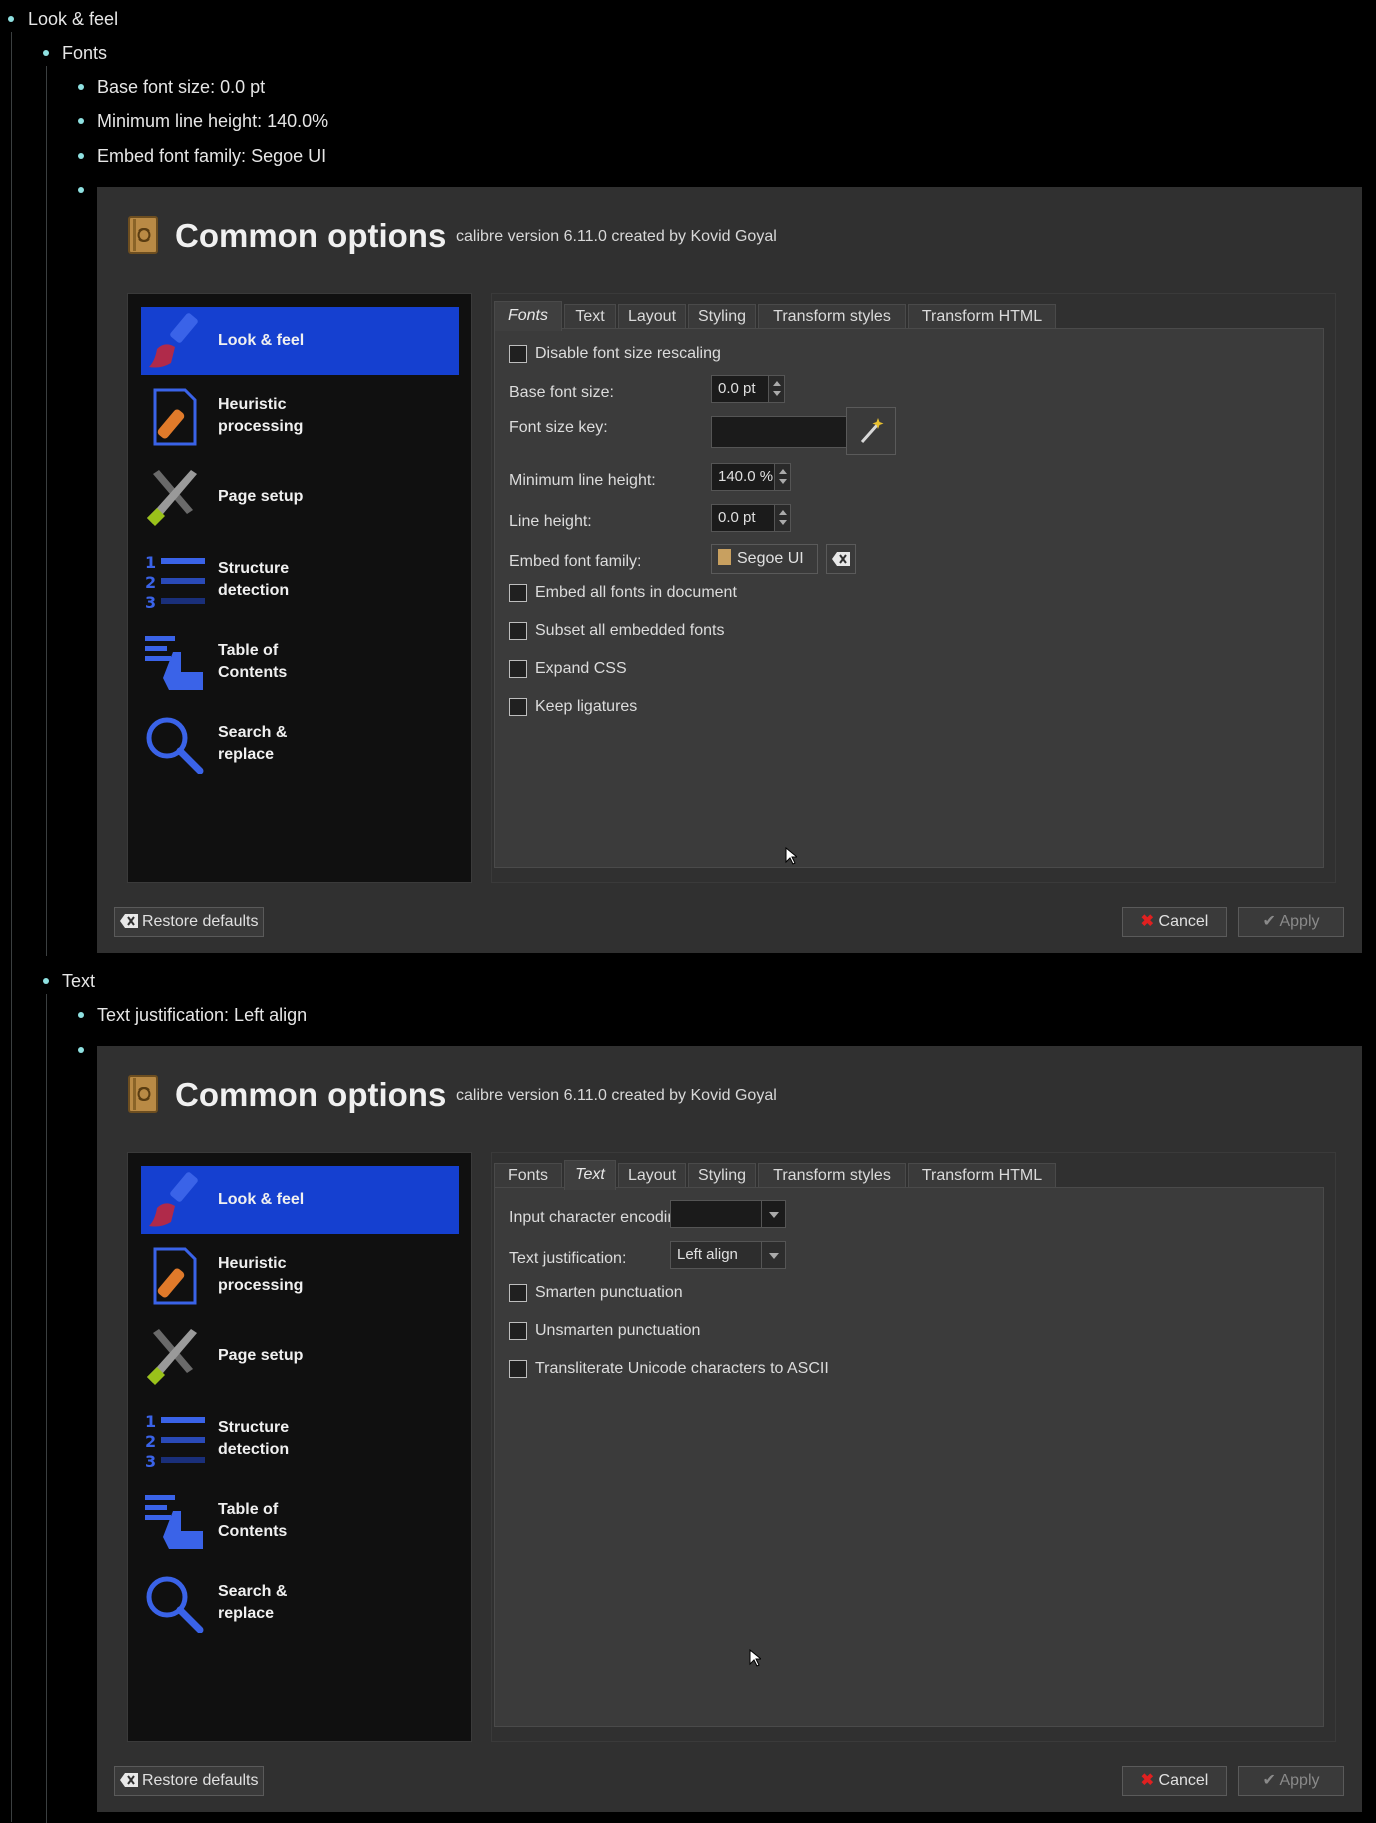 The width and height of the screenshot is (1376, 1823). What do you see at coordinates (128, 1780) in the screenshot?
I see `clear-x-icon` at bounding box center [128, 1780].